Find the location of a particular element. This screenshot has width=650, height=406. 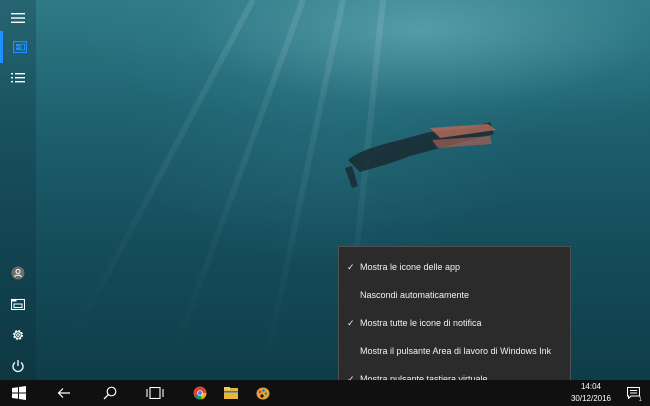

file-explorer-icon is located at coordinates (231, 393).